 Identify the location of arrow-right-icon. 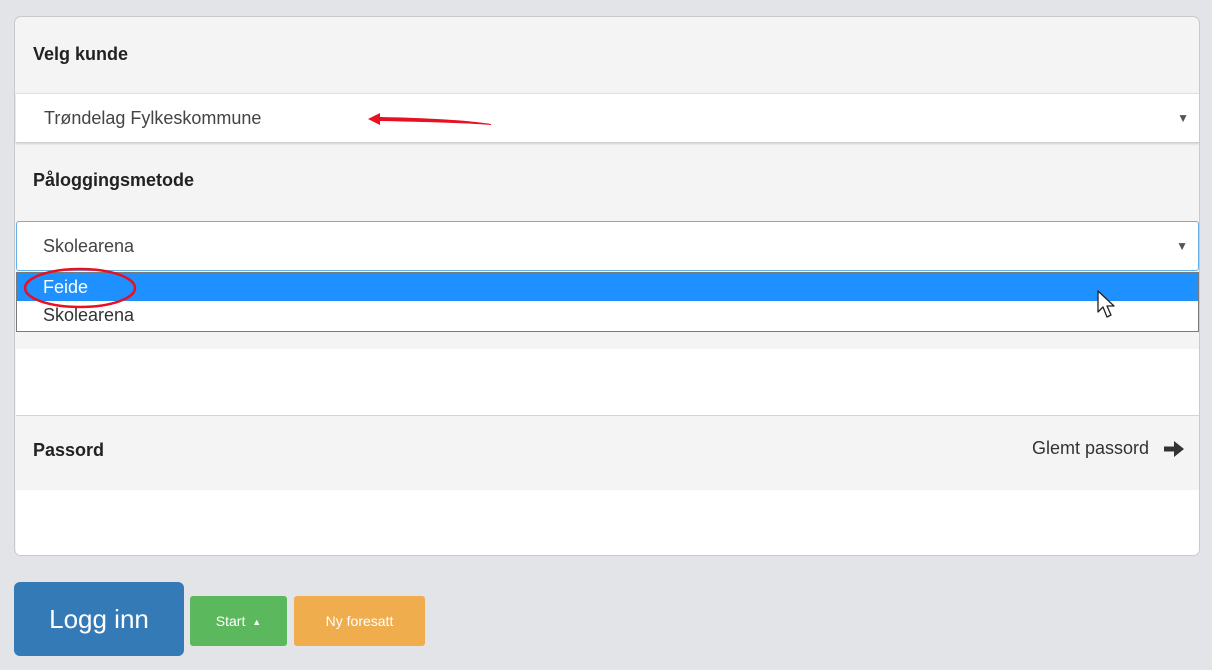
(1174, 448).